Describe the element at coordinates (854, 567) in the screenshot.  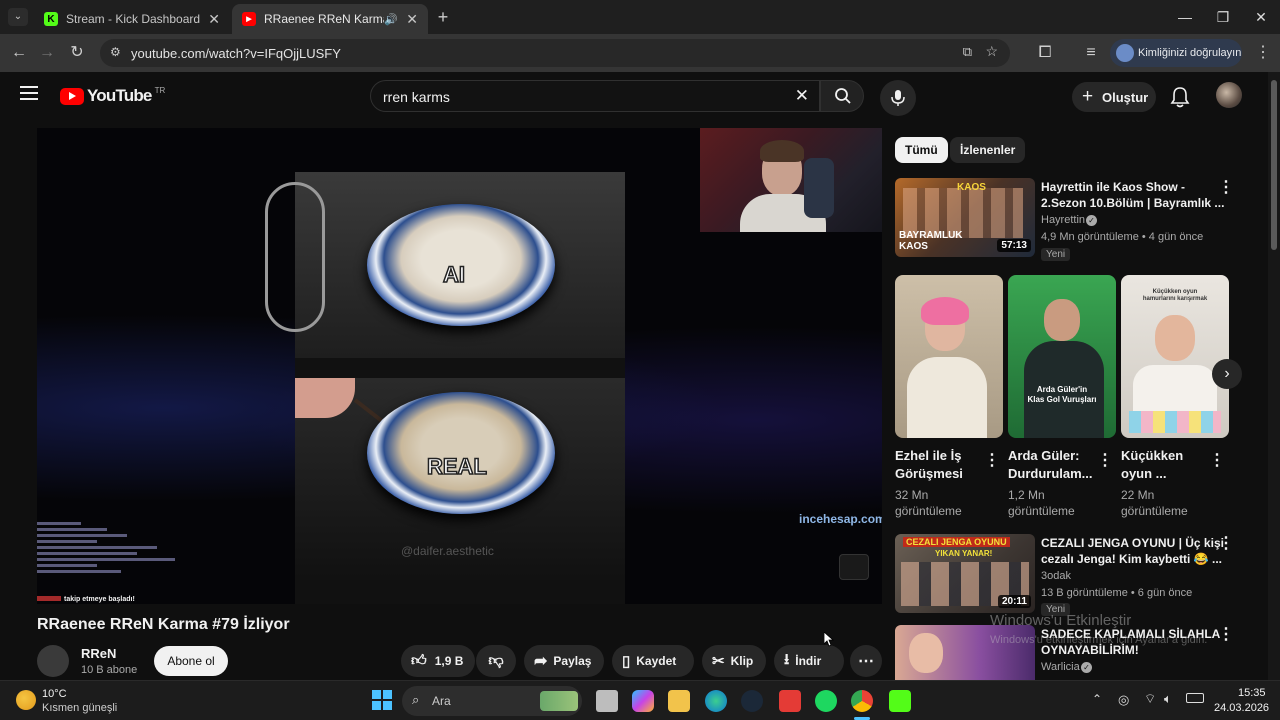
I see `captions-icon` at that location.